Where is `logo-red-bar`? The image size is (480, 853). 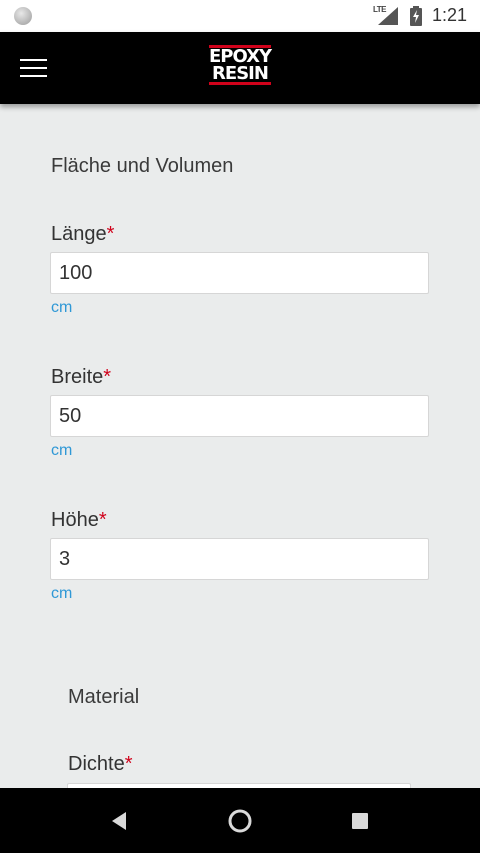 logo-red-bar is located at coordinates (240, 83).